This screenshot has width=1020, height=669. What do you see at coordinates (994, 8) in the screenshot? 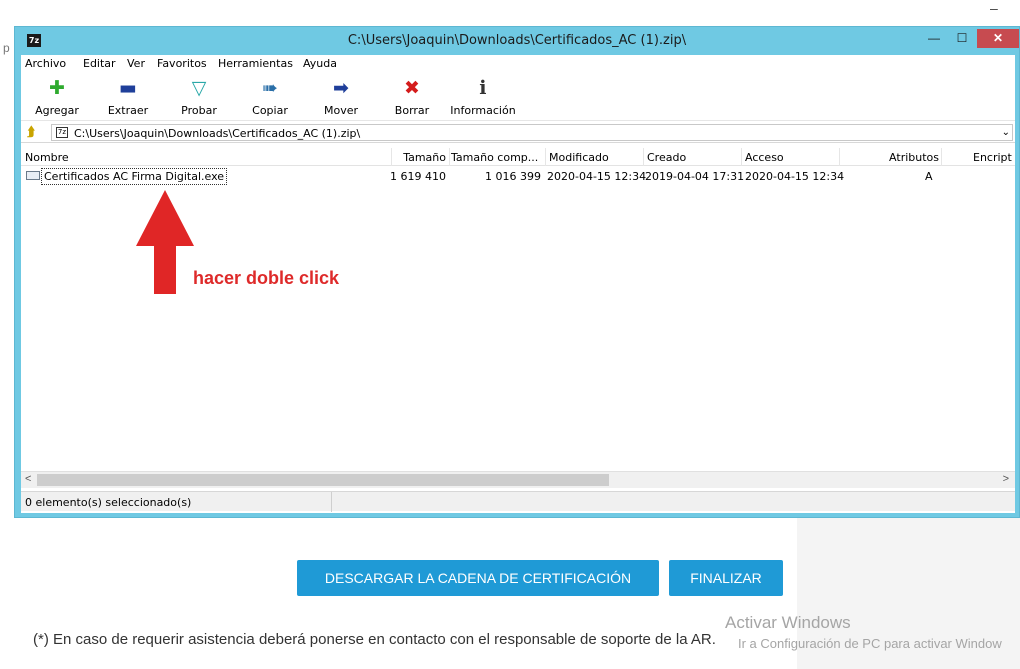
I see `background-minimize-icon: –` at bounding box center [994, 8].